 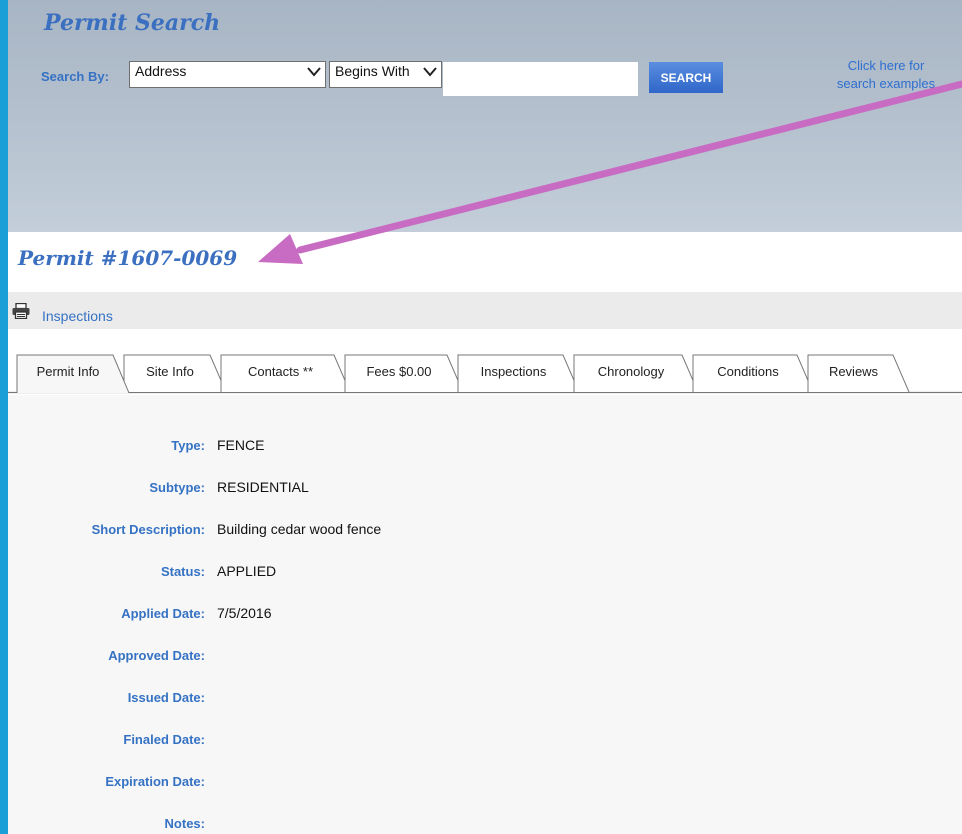 What do you see at coordinates (155, 781) in the screenshot?
I see `detail-label: Expiration Date:` at bounding box center [155, 781].